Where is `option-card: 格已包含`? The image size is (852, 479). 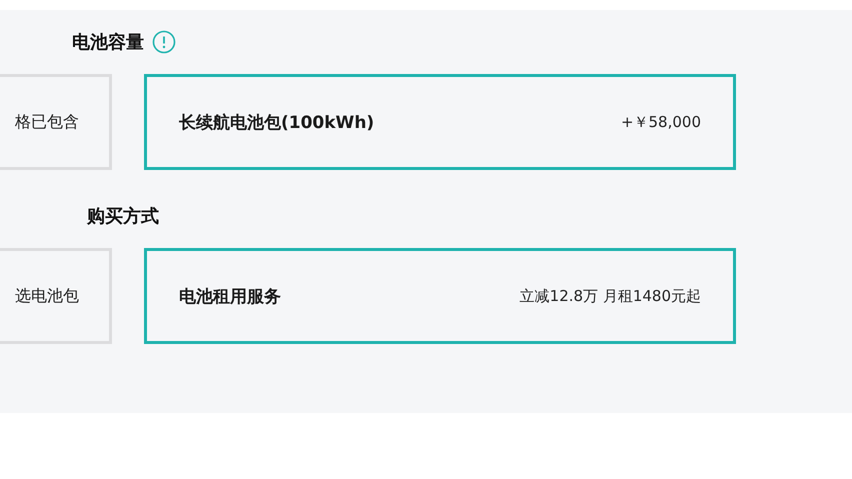 option-card: 格已包含 is located at coordinates (56, 122).